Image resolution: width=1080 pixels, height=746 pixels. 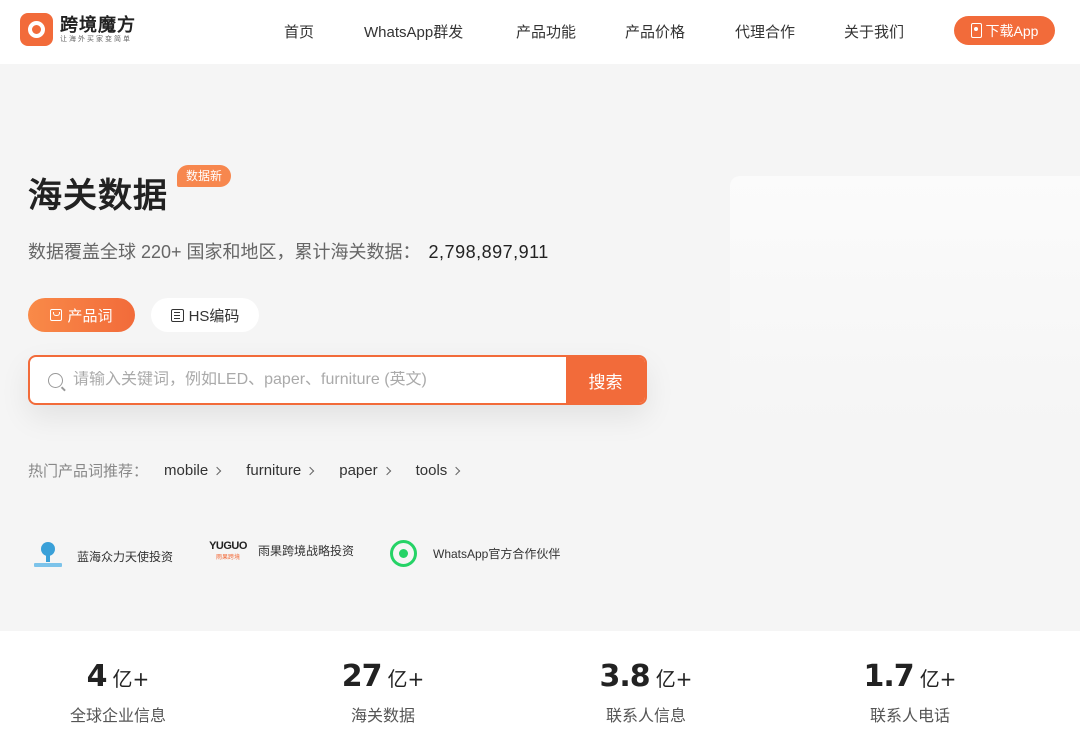 I want to click on search-icon, so click(x=55, y=380).